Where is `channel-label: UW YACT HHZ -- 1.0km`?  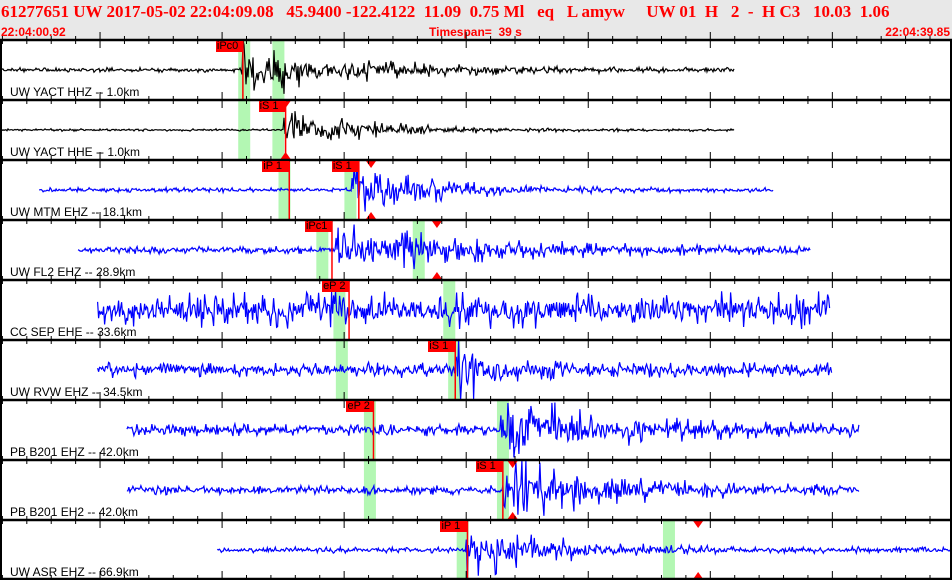 channel-label: UW YACT HHZ -- 1.0km is located at coordinates (75, 92).